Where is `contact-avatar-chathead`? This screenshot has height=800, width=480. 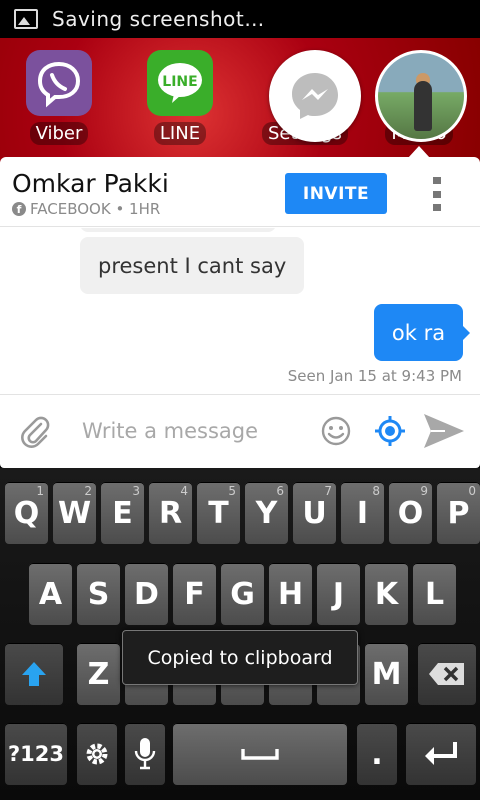
contact-avatar-chathead is located at coordinates (421, 96).